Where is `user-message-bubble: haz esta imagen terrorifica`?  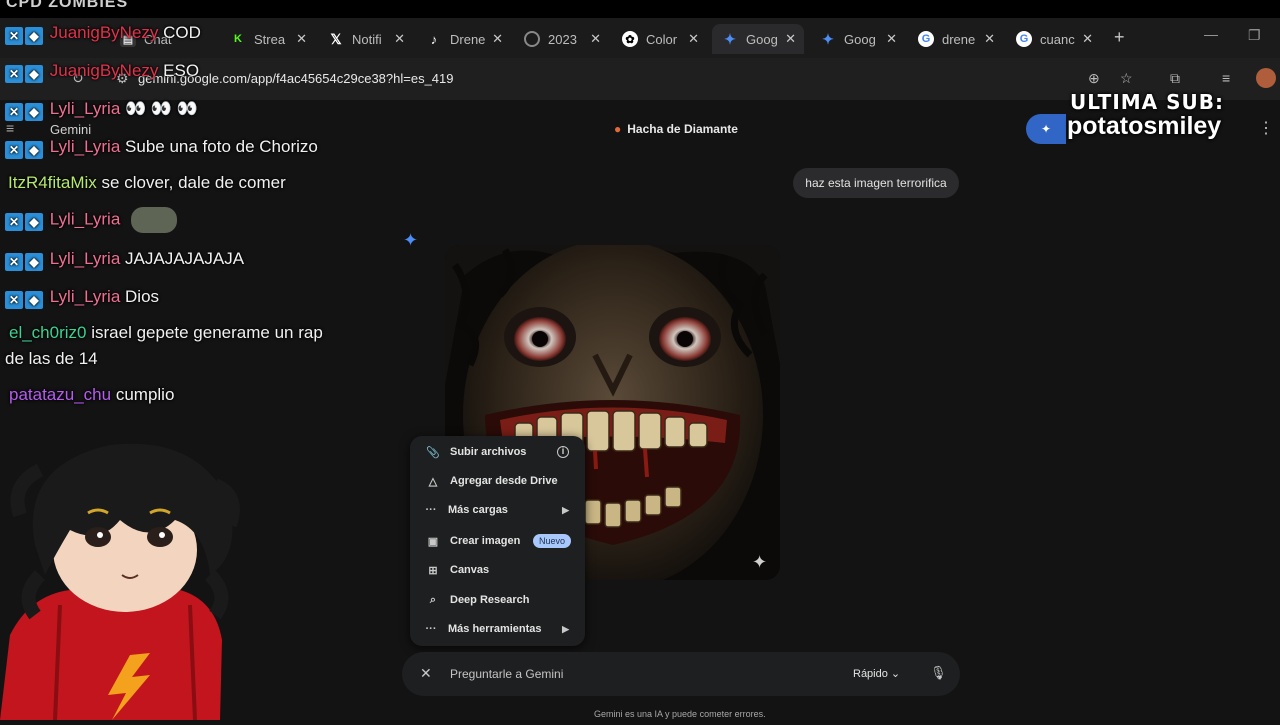
user-message-bubble: haz esta imagen terrorifica is located at coordinates (876, 183).